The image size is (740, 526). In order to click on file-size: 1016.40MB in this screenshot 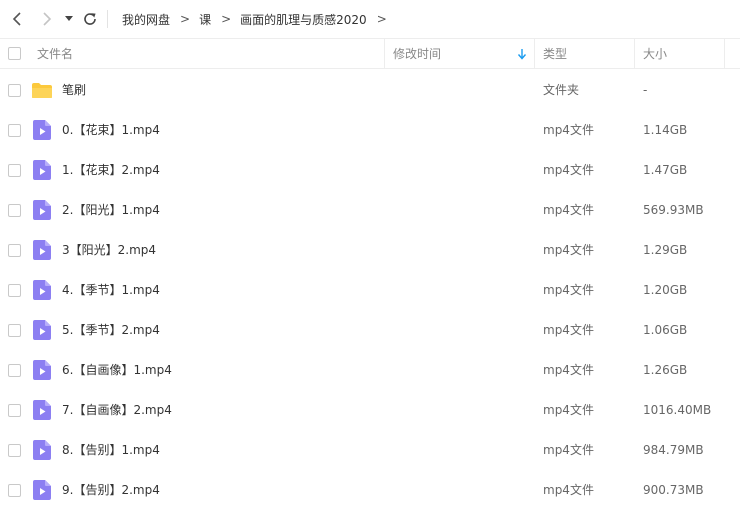, I will do `click(677, 410)`.